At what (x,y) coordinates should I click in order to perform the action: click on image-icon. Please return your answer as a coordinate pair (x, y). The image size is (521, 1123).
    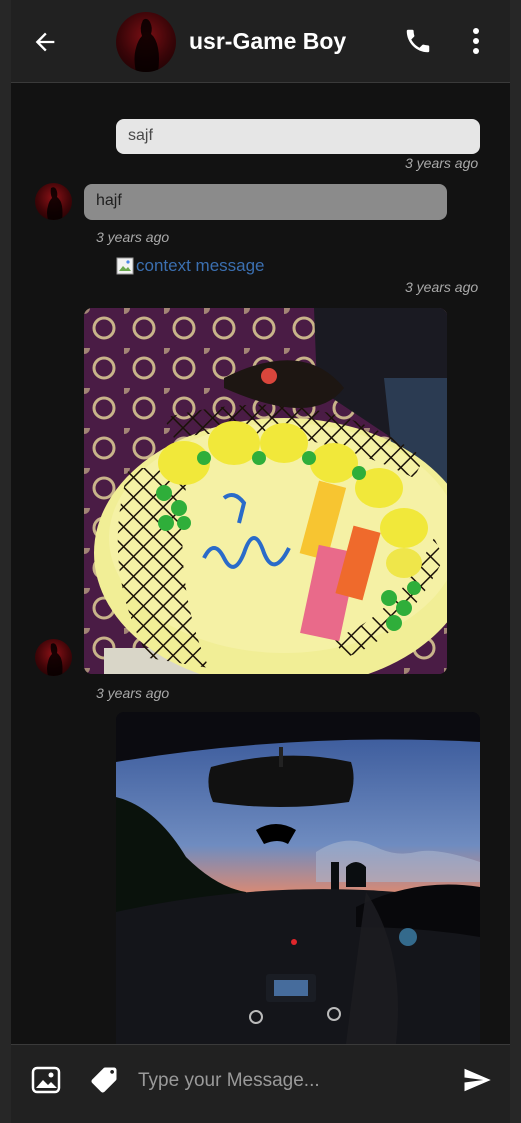
    Looking at the image, I should click on (46, 1080).